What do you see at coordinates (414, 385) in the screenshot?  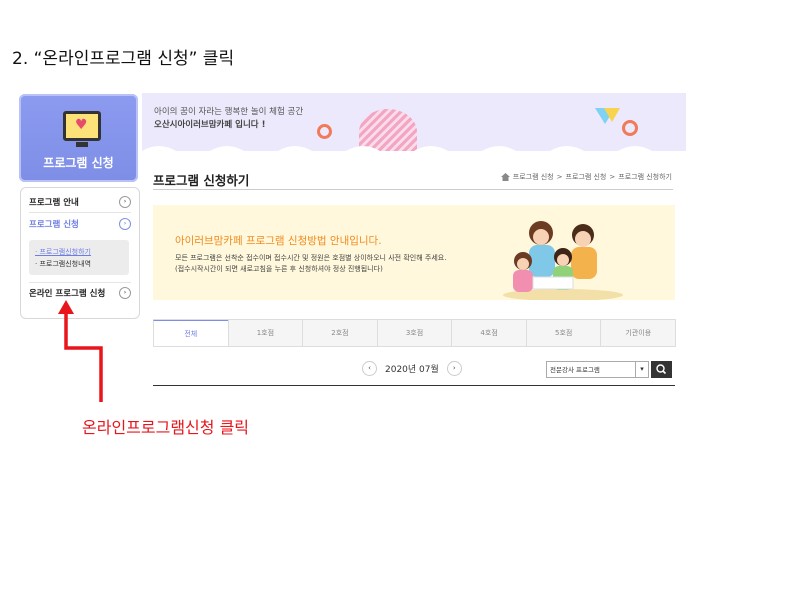 I see `calendar-divider` at bounding box center [414, 385].